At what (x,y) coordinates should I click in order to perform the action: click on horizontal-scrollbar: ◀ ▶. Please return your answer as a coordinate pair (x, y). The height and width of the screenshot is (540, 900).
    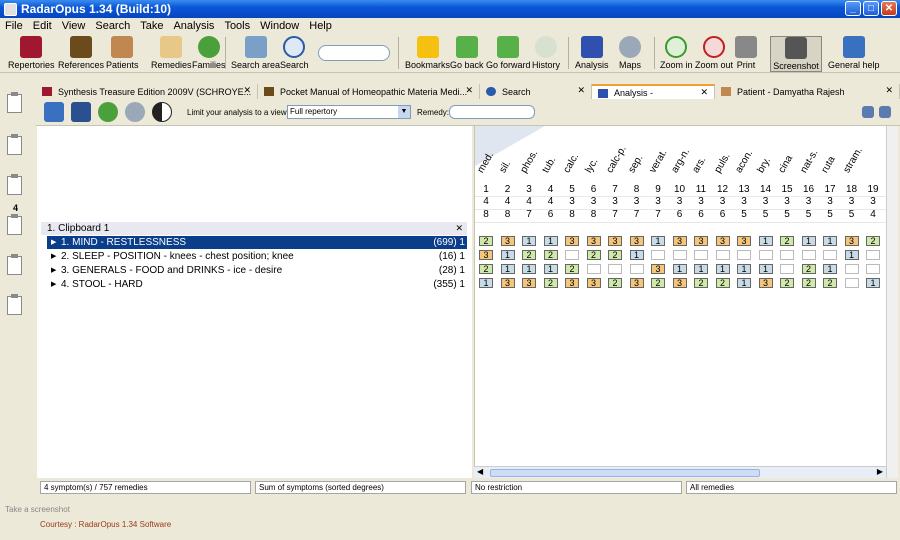
    Looking at the image, I should click on (680, 472).